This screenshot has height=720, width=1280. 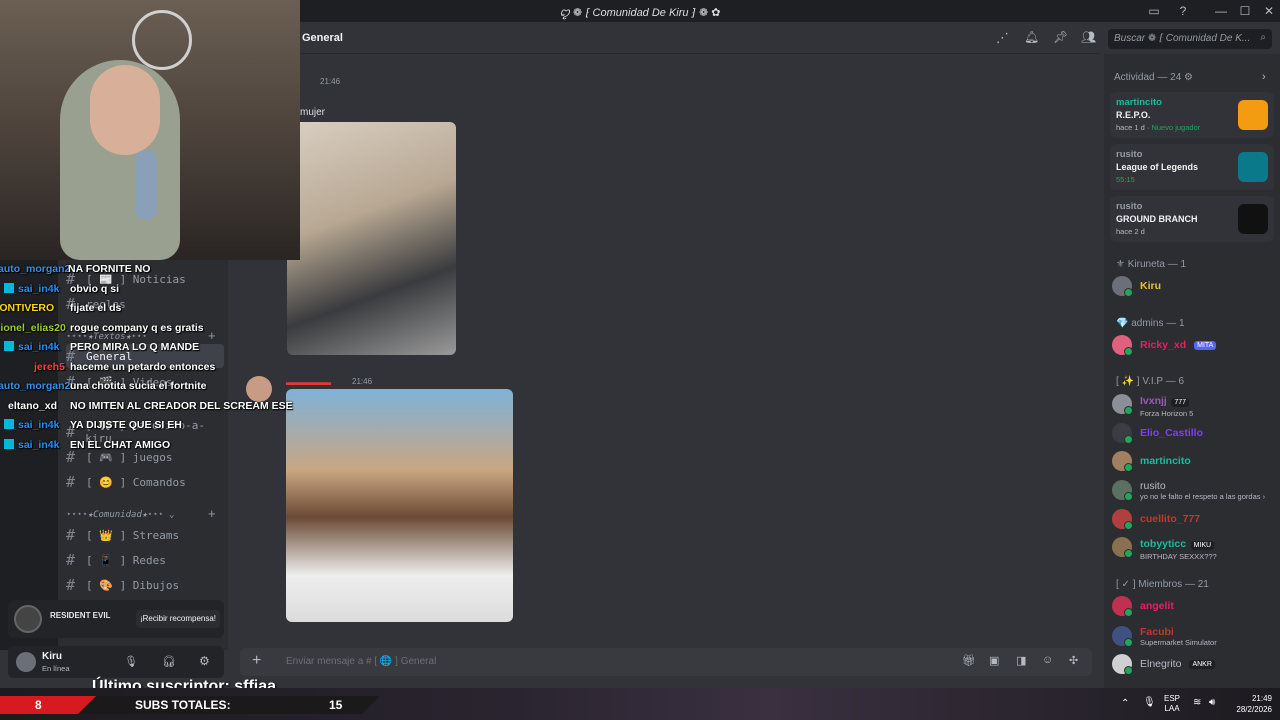 What do you see at coordinates (1157, 606) in the screenshot?
I see `member-name: angelit` at bounding box center [1157, 606].